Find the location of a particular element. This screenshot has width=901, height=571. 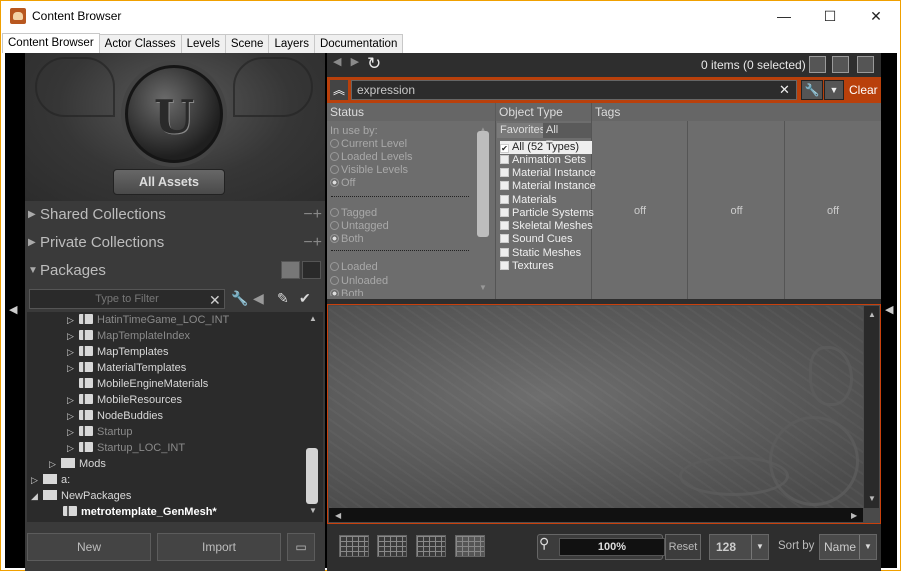

clear-filter-icon: ✕ is located at coordinates (215, 300).